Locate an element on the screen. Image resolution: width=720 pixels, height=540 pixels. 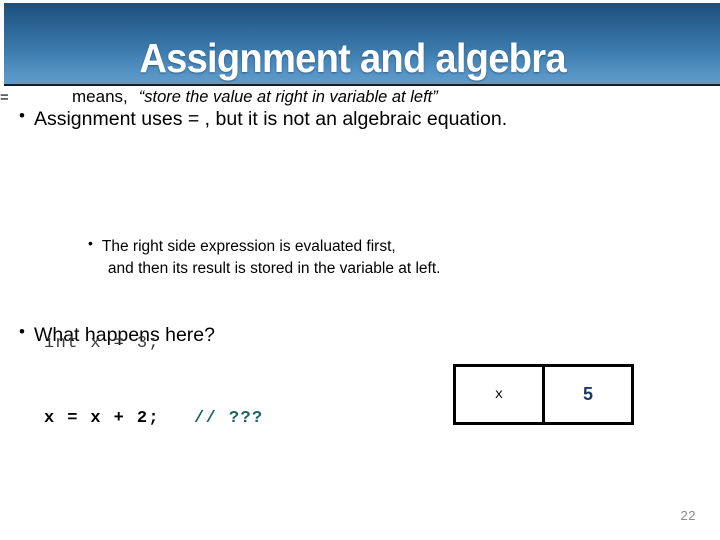
code-line-declaration-text: int x = 3; is located at coordinates (102, 343).